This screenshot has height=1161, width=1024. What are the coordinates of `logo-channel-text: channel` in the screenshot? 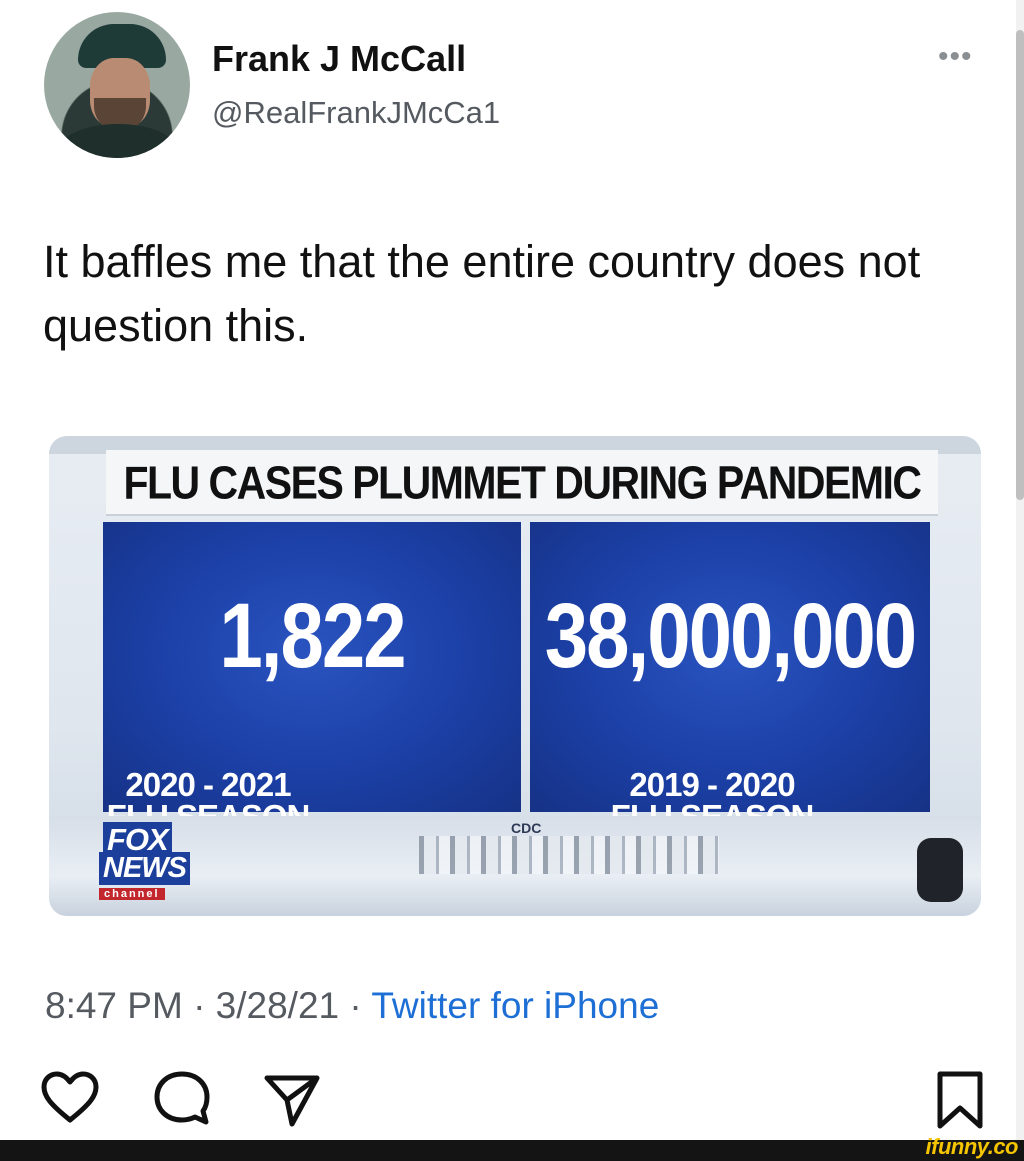 It's located at (132, 894).